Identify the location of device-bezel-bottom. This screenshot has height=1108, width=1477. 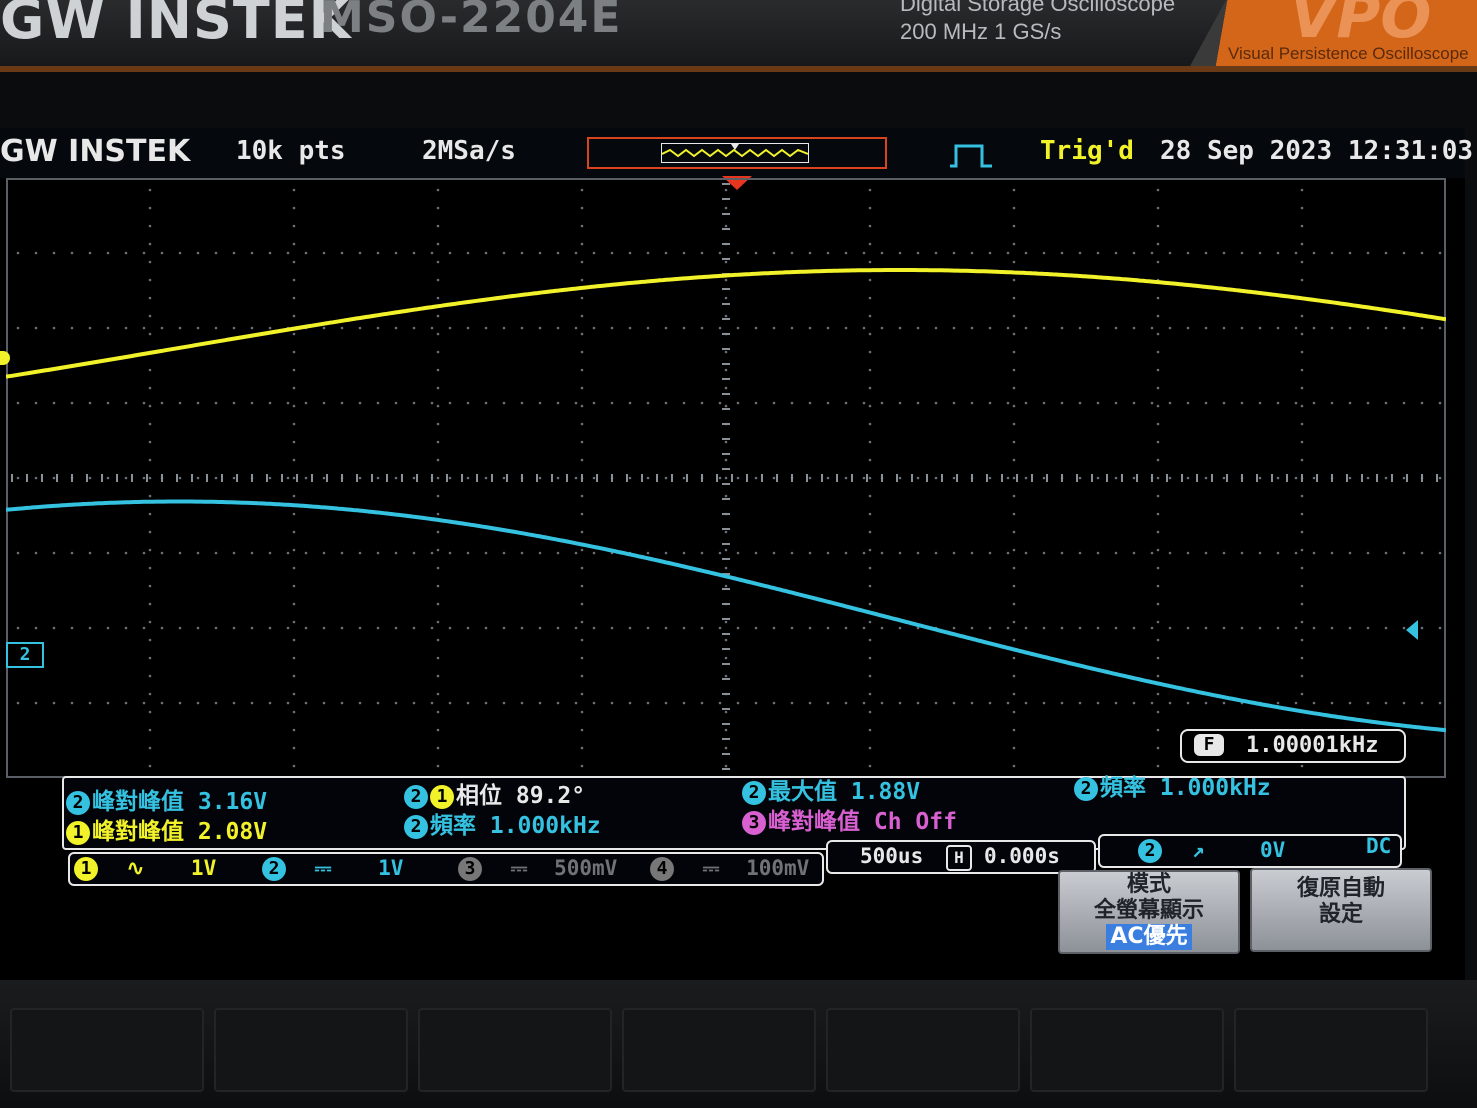
(738, 1044).